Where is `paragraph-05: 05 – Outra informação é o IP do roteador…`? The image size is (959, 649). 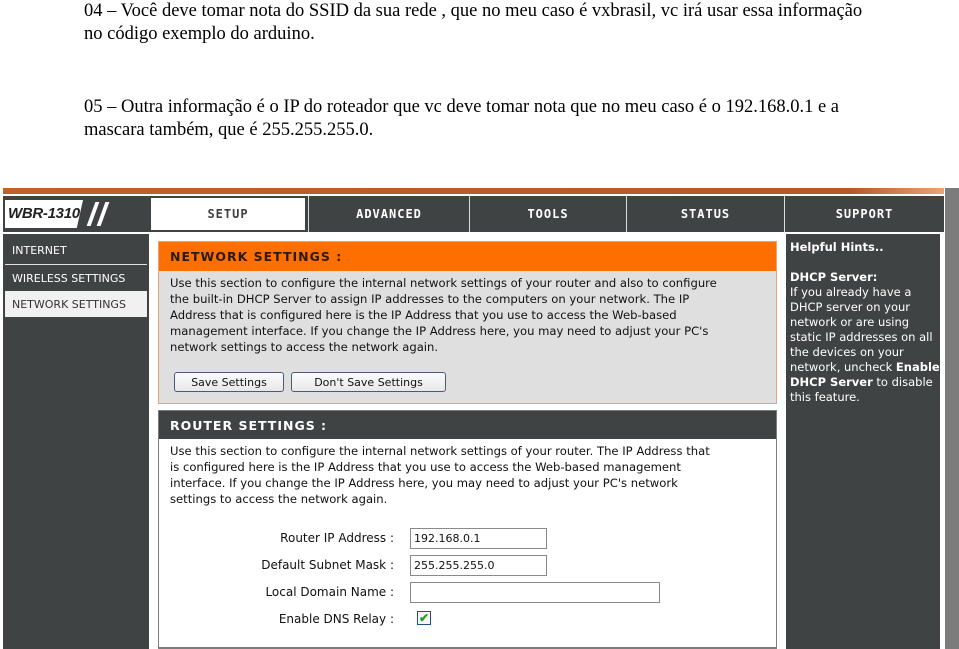
paragraph-05: 05 – Outra informação é o IP do roteador… is located at coordinates (462, 118).